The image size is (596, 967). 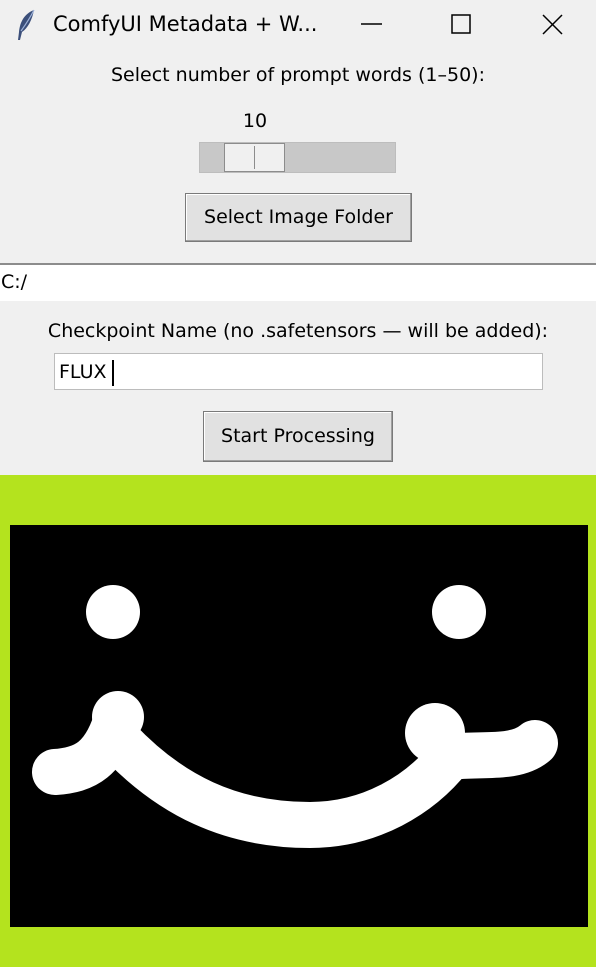 I want to click on checkpoint-name-input, so click(x=298, y=371).